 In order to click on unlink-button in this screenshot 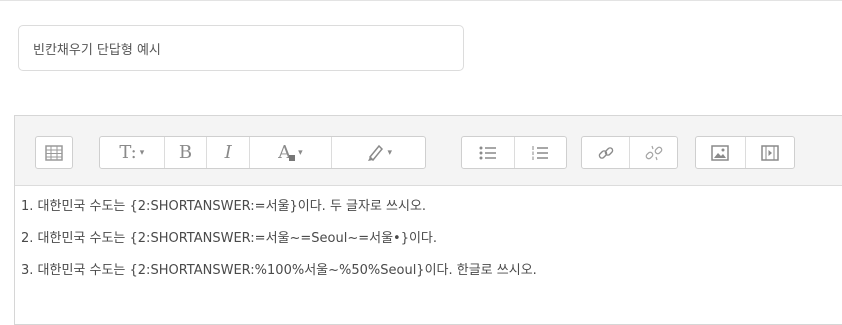, I will do `click(653, 152)`.